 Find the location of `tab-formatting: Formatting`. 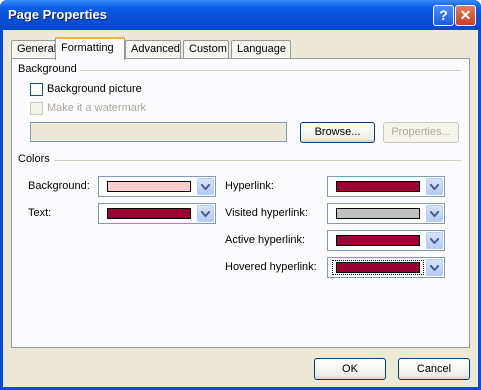

tab-formatting: Formatting is located at coordinates (90, 48).